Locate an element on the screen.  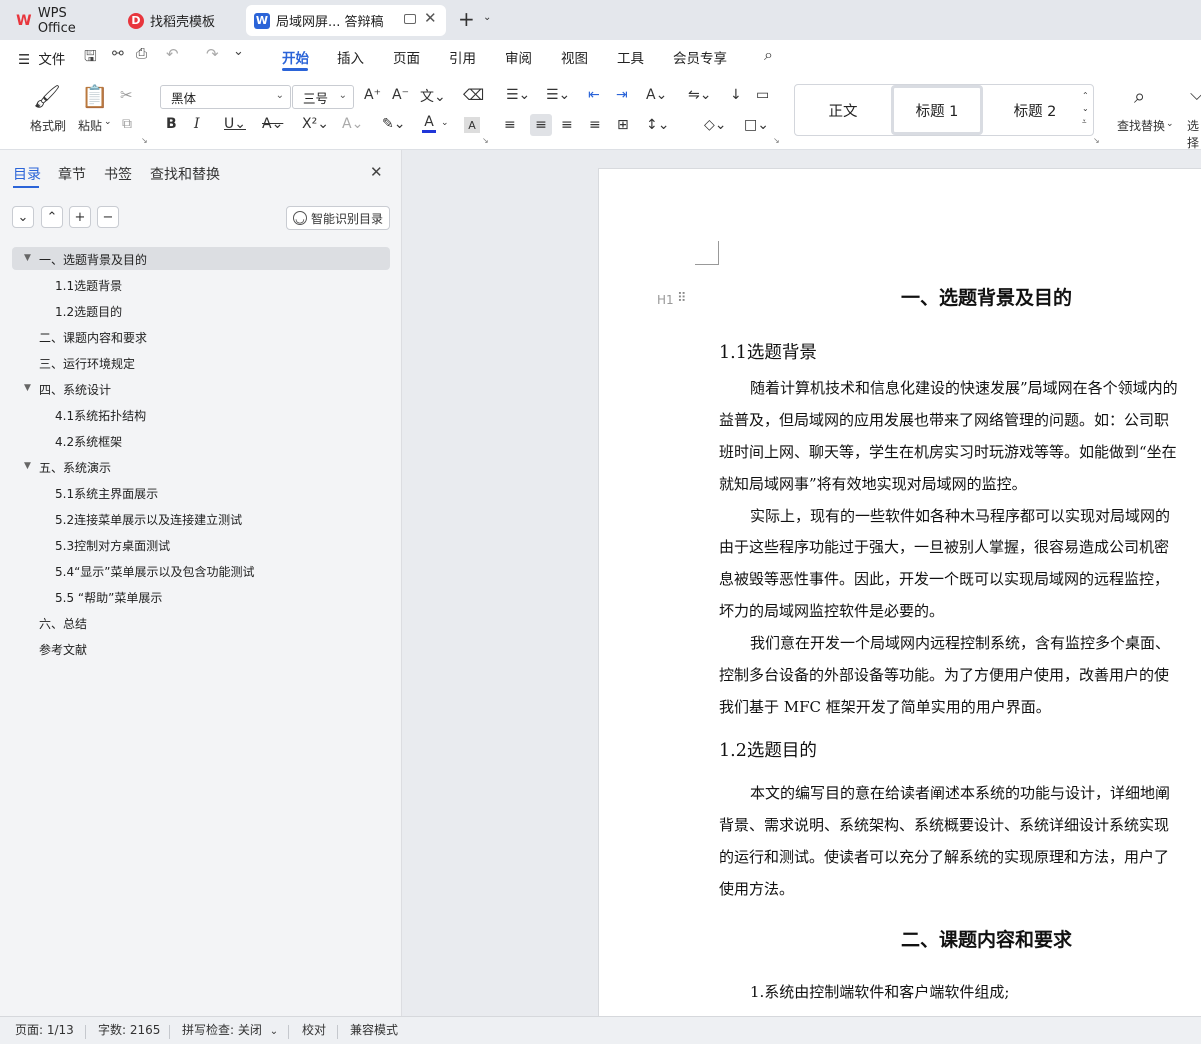
scroll-up-icon: ⌃ is located at coordinates (1085, 95).